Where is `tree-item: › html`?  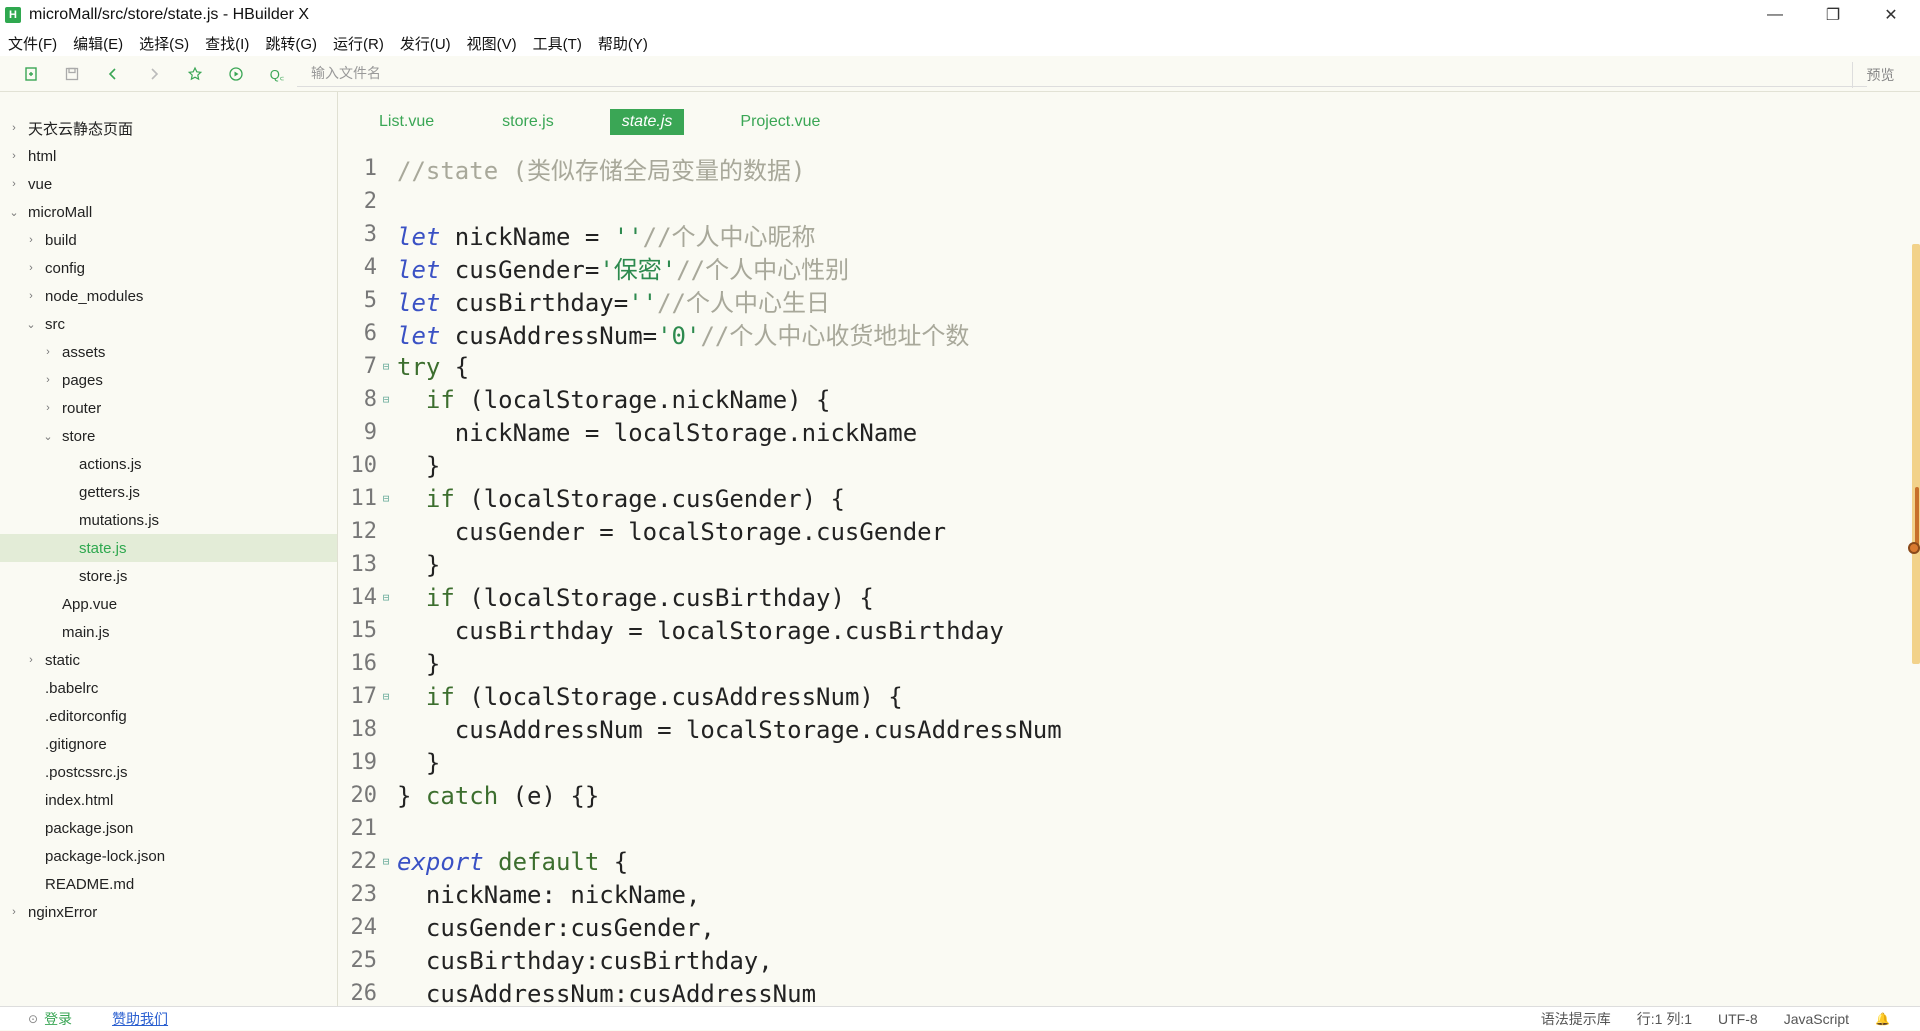
tree-item: › html is located at coordinates (168, 156).